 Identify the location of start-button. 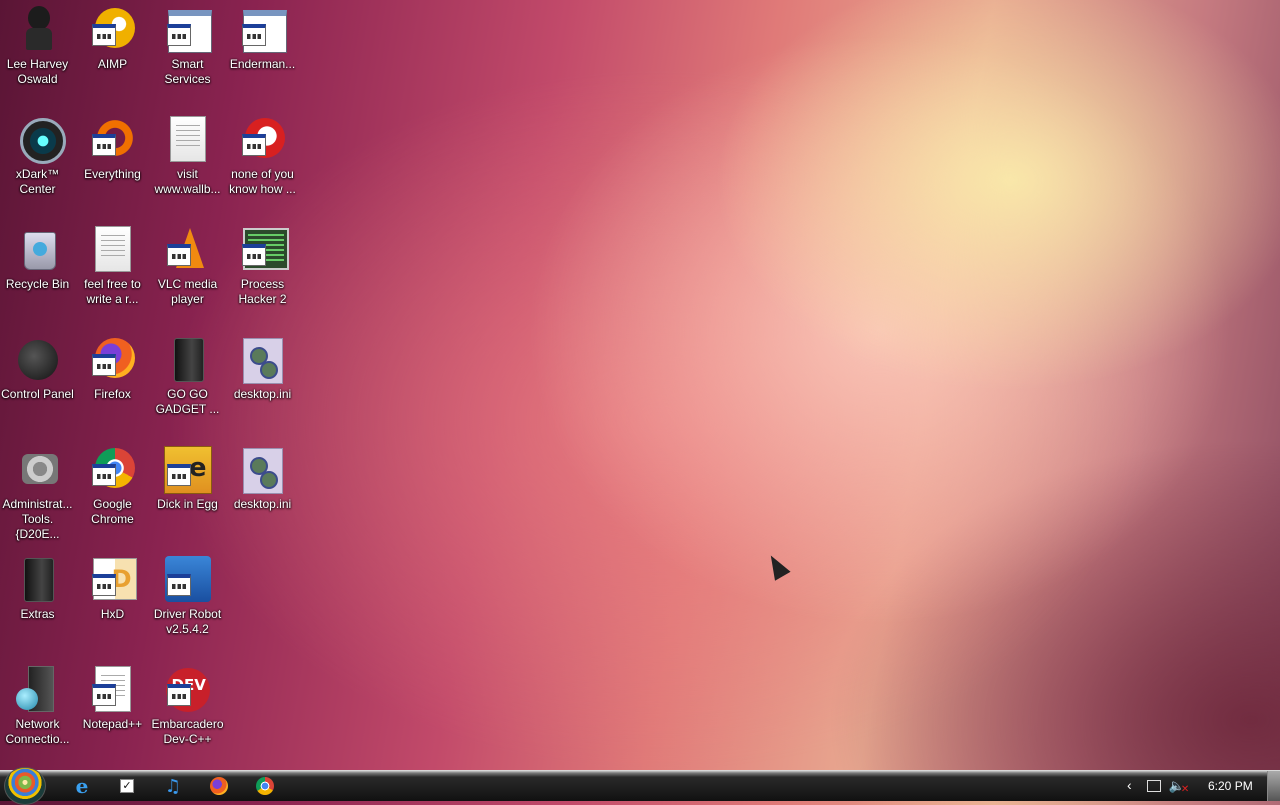
(25, 786).